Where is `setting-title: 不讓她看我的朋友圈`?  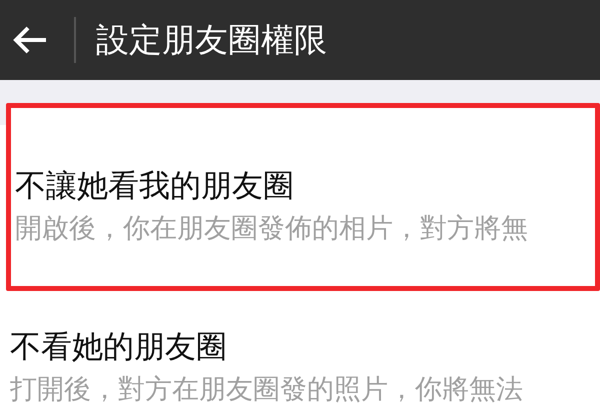
setting-title: 不讓她看我的朋友圈 is located at coordinates (154, 186).